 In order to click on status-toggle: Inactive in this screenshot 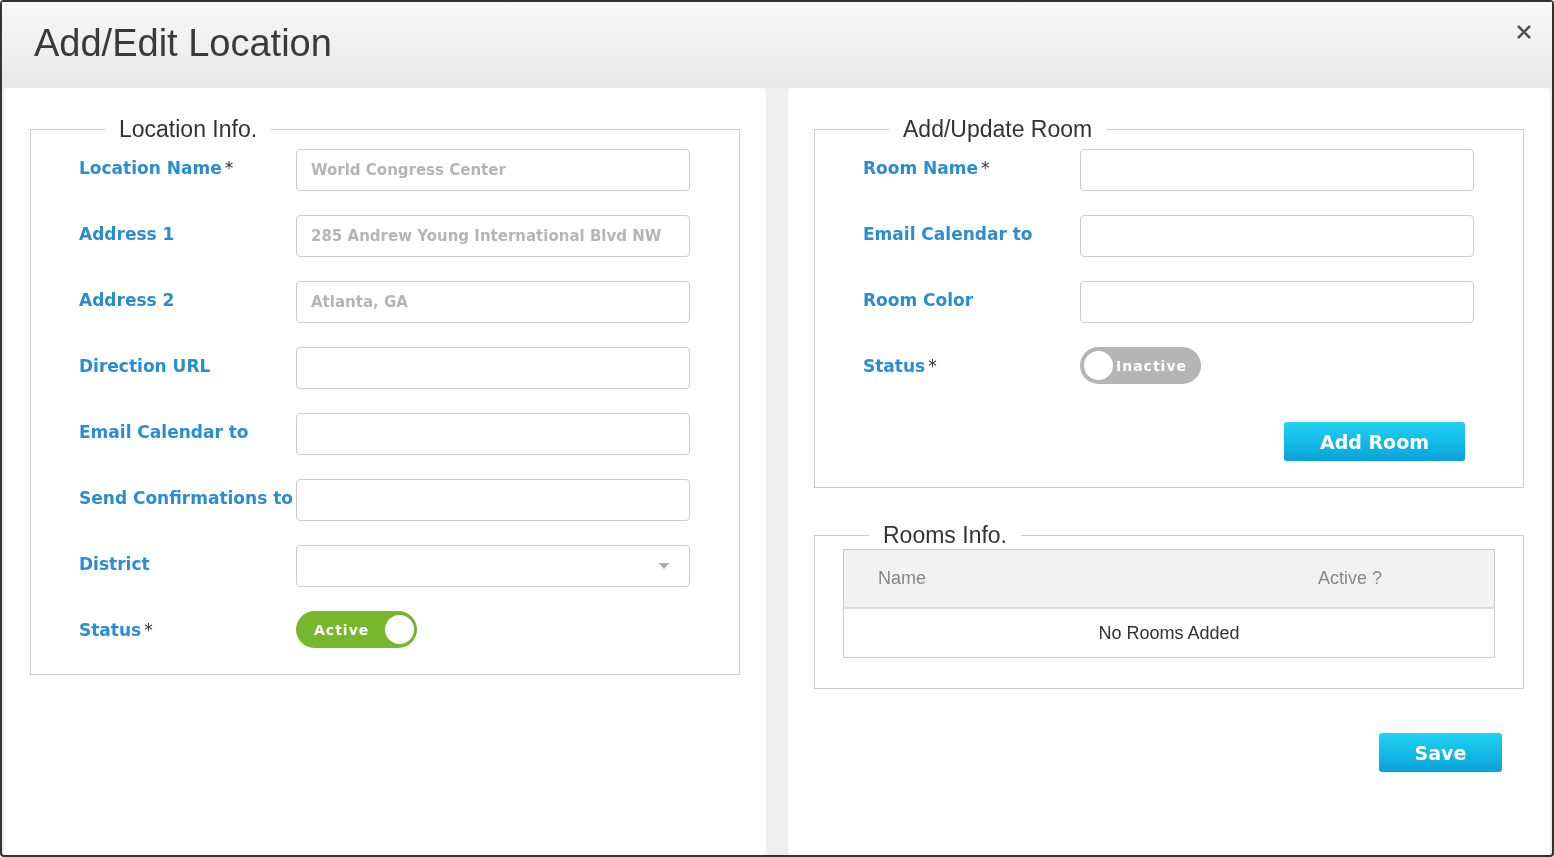, I will do `click(1140, 365)`.